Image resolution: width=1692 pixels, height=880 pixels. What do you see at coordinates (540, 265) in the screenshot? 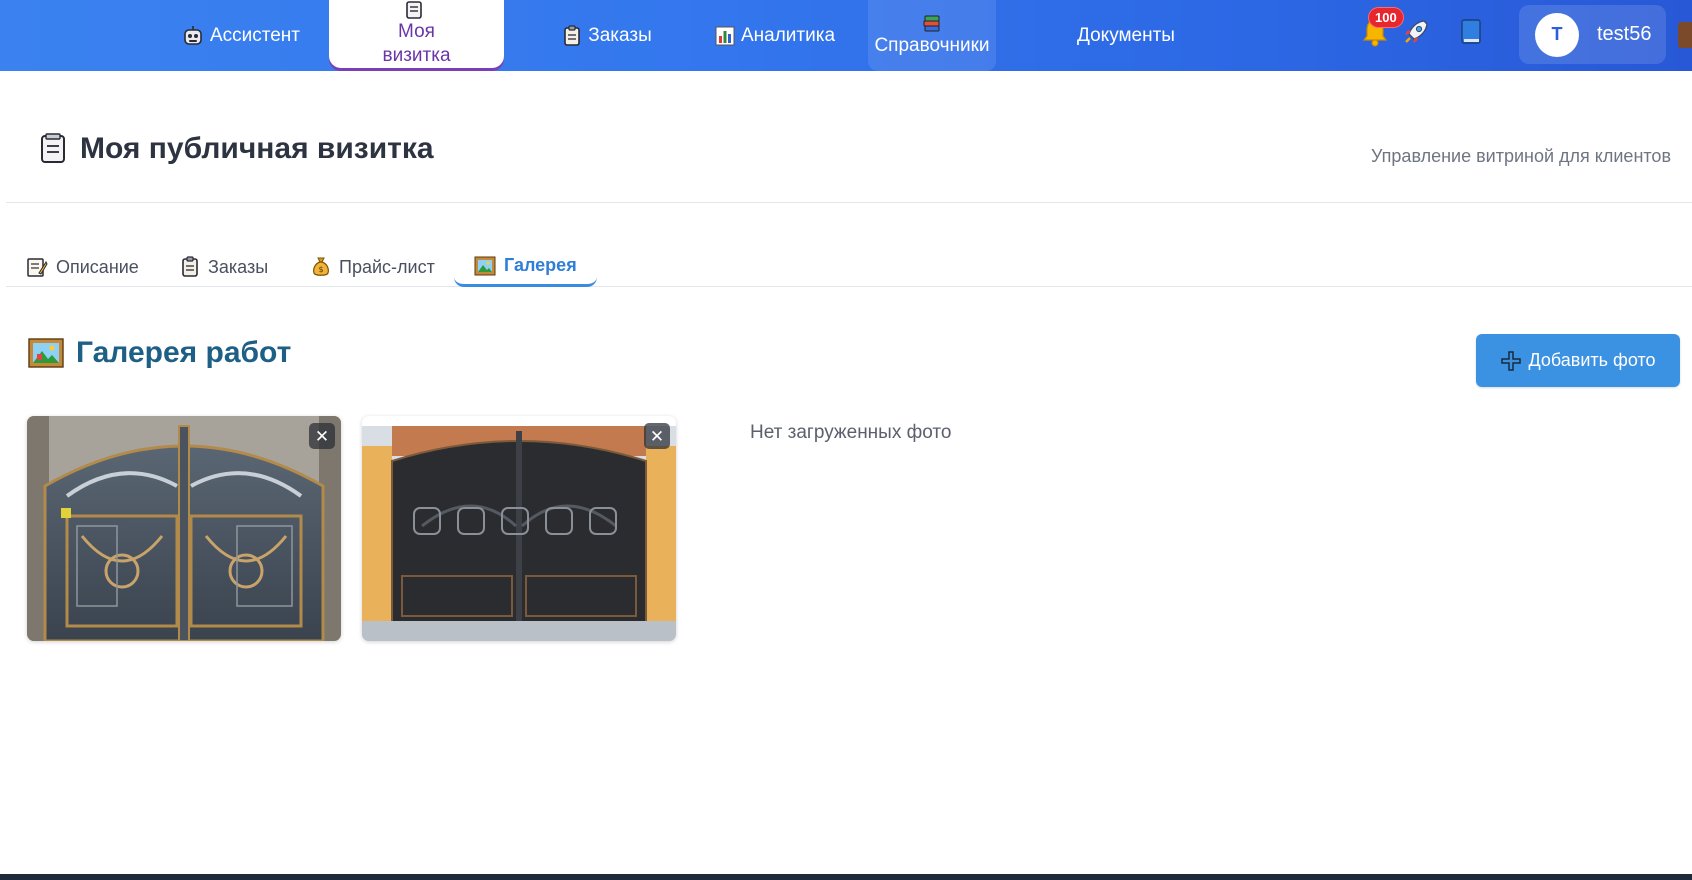
I see `tab-gallery-label: Галерея` at bounding box center [540, 265].